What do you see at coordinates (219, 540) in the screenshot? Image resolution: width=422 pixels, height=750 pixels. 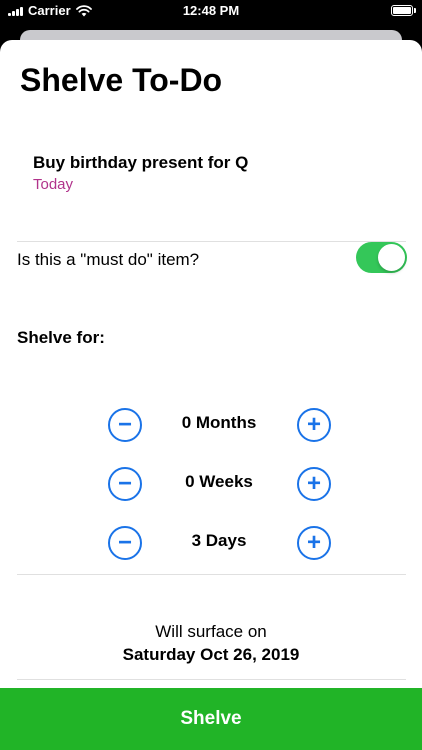 I see `days-value: 3 Days` at bounding box center [219, 540].